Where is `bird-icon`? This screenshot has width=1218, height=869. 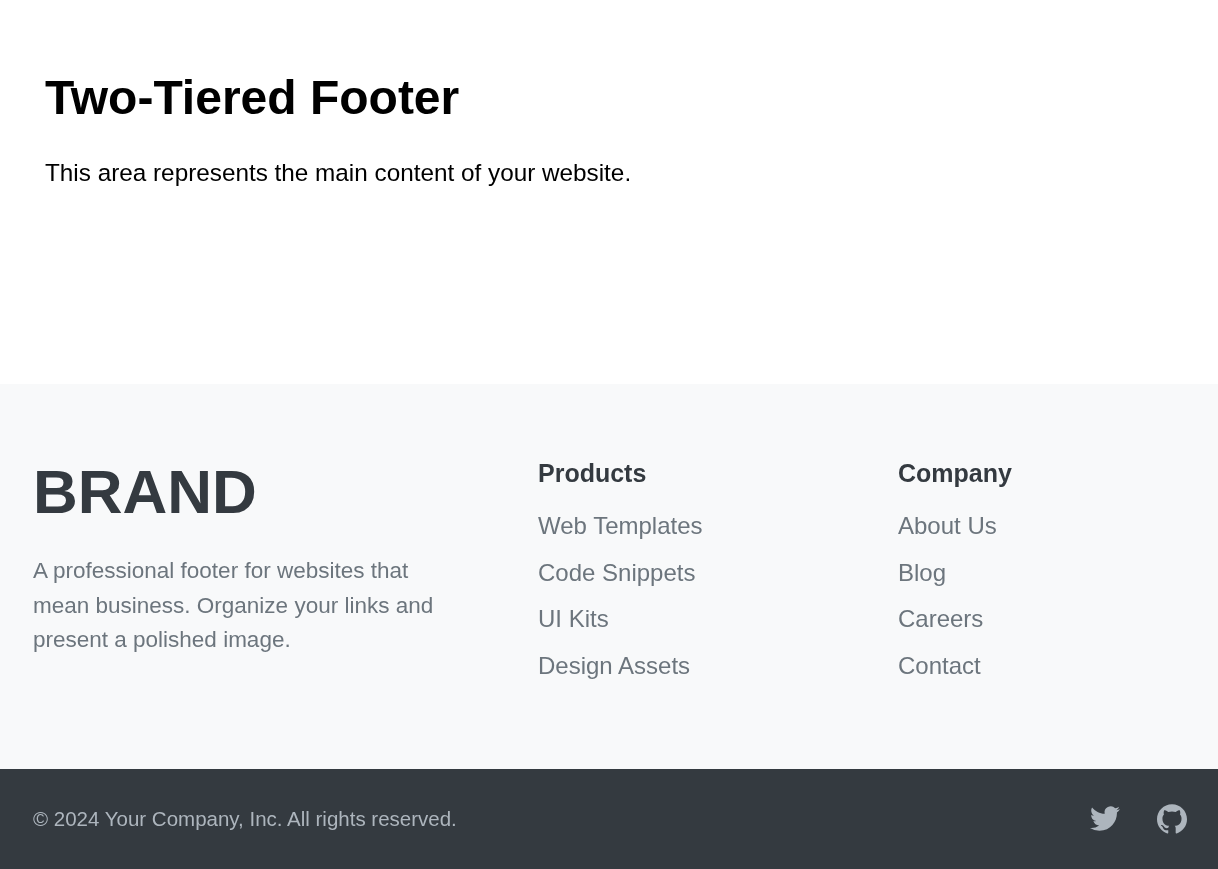
bird-icon is located at coordinates (1105, 819).